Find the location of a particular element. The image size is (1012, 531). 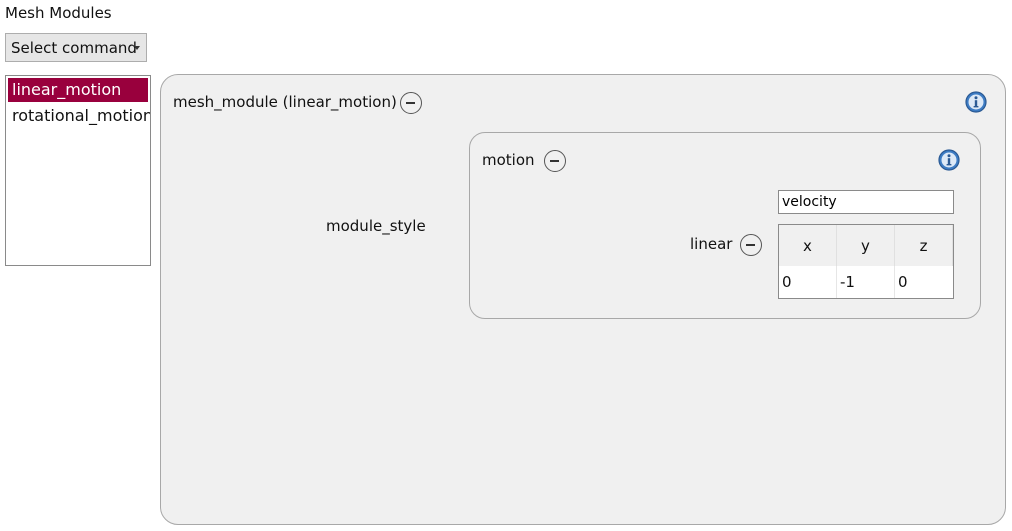

list-item-linear-motion: linear_motion is located at coordinates (78, 90).